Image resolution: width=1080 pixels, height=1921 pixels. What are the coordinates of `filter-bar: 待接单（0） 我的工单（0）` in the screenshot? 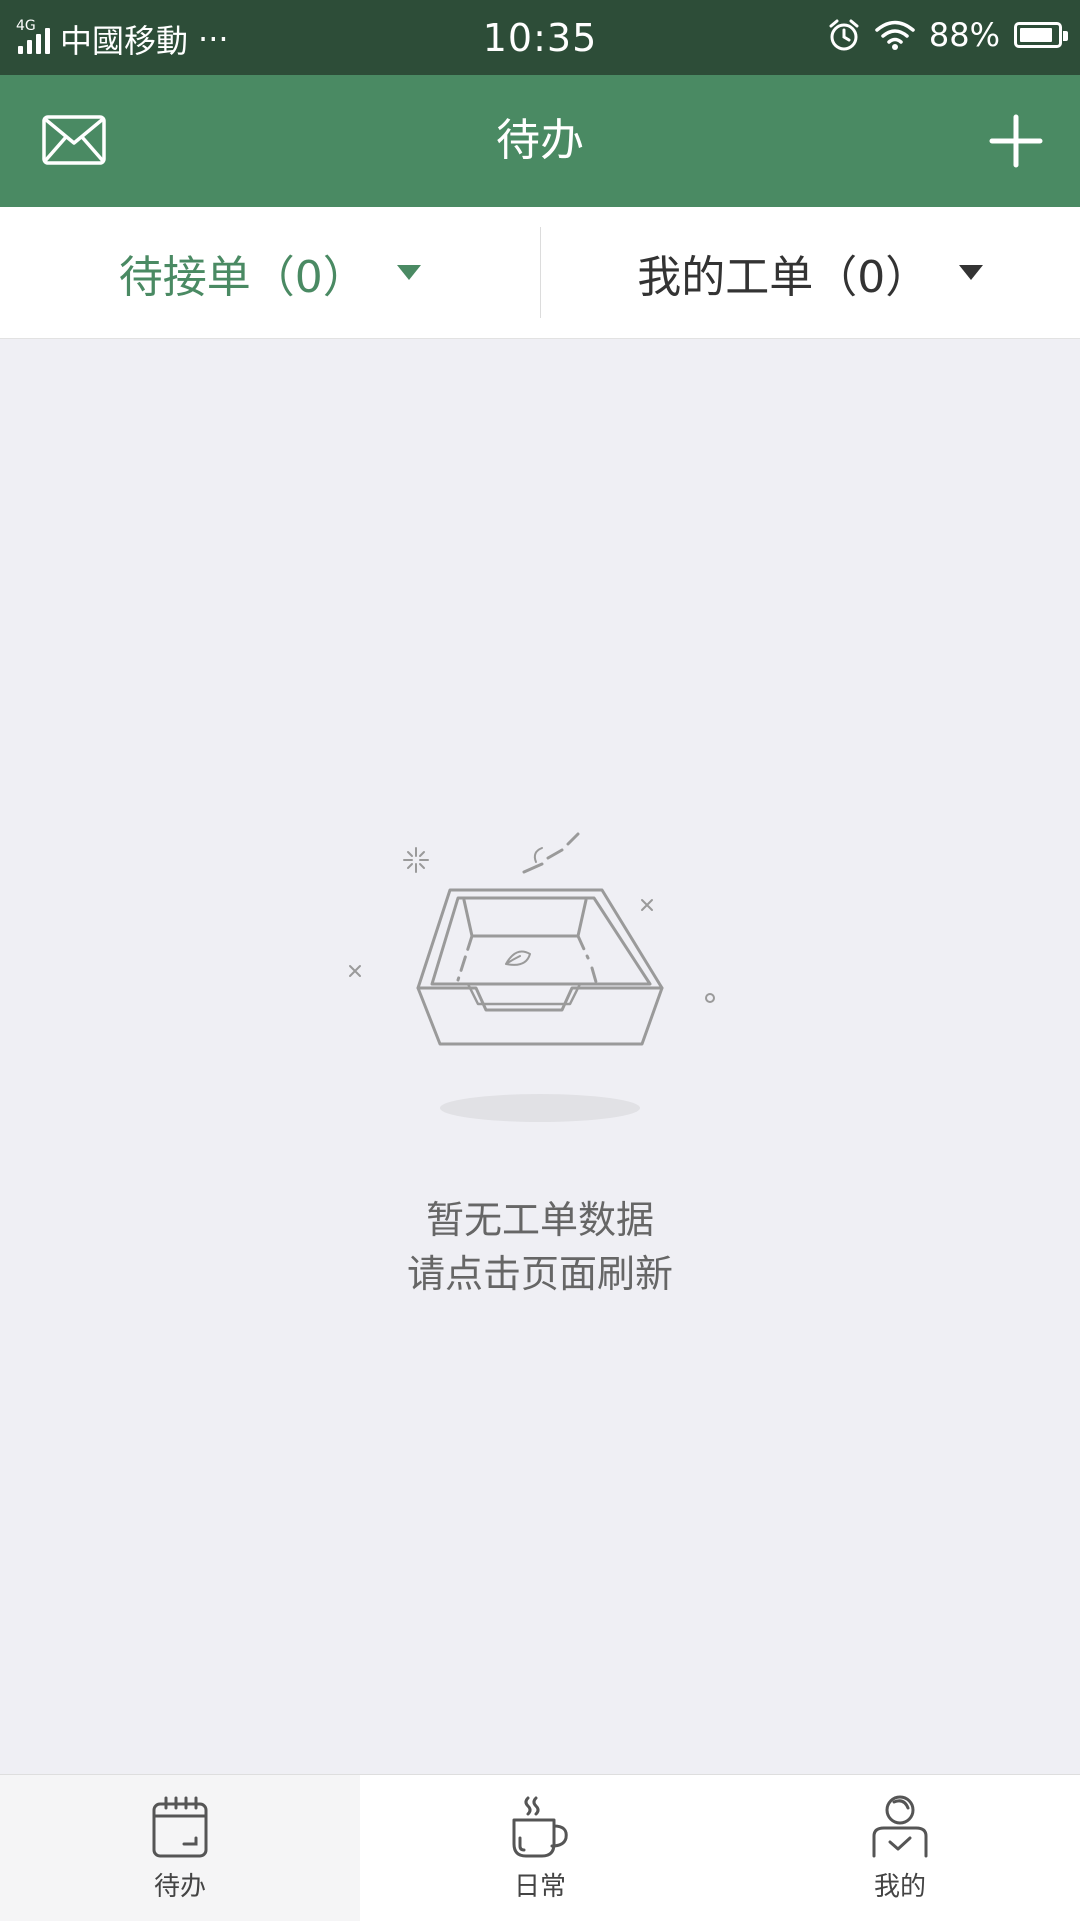 It's located at (540, 273).